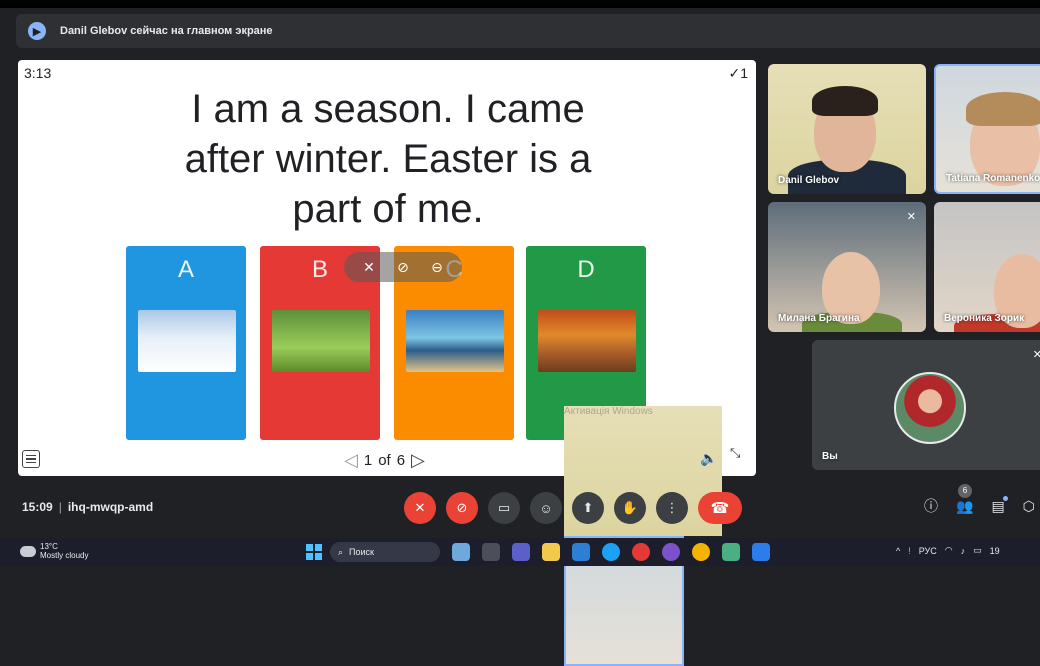 This screenshot has height=666, width=1040. I want to click on wifi-icon: ◠, so click(949, 550).